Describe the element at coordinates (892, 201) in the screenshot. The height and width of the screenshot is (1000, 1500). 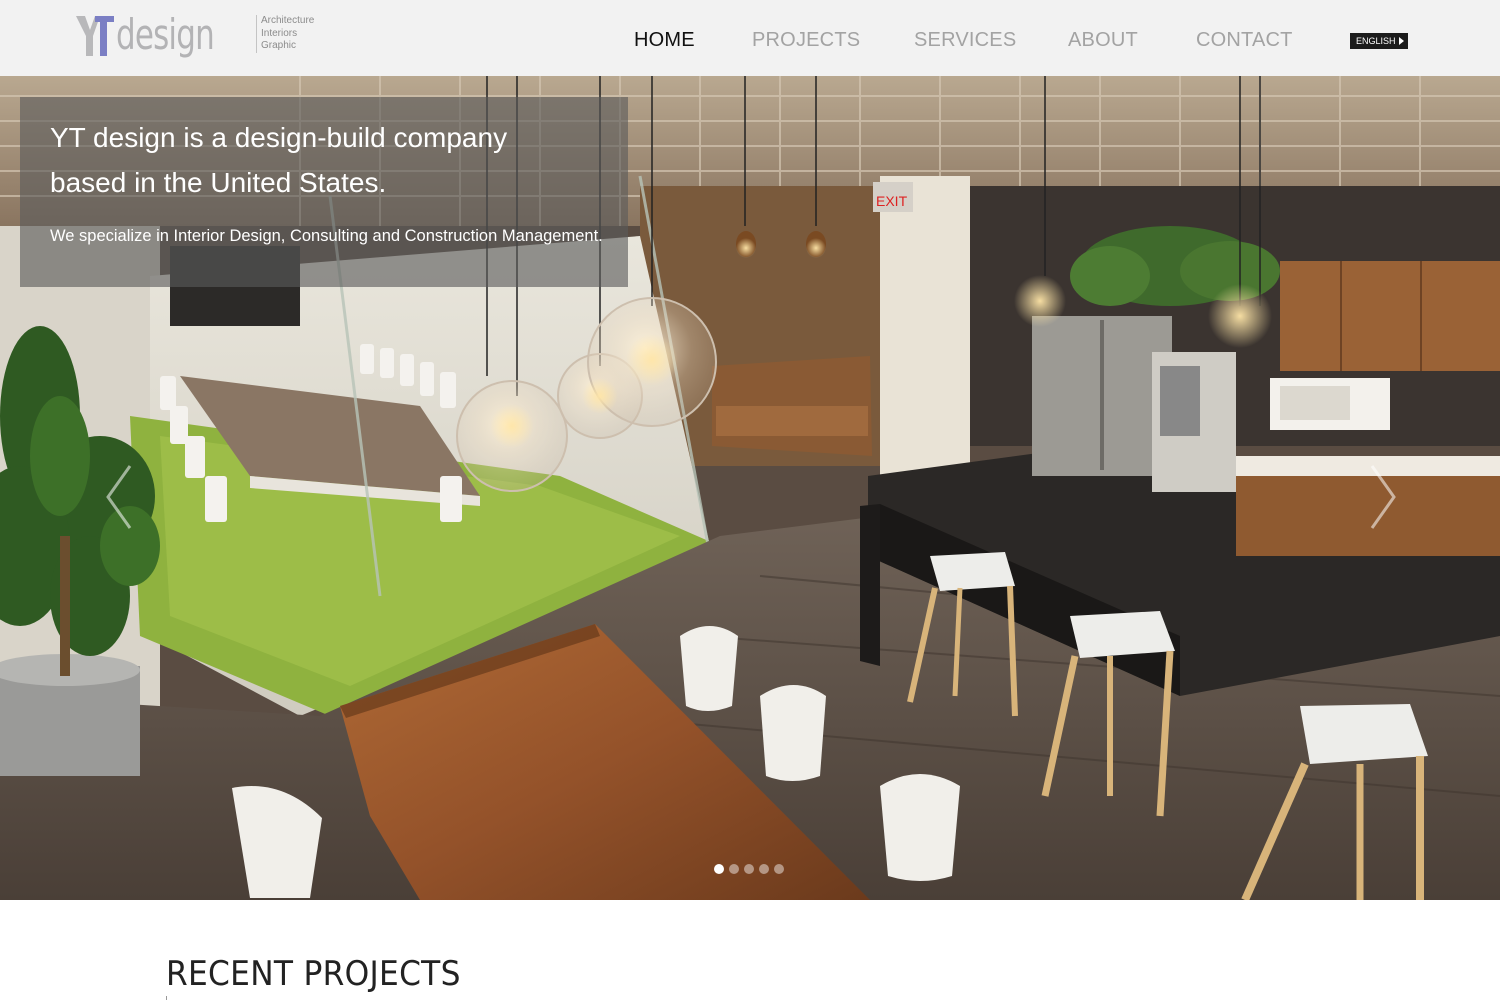
I see `exit-sign-text: EXIT` at that location.